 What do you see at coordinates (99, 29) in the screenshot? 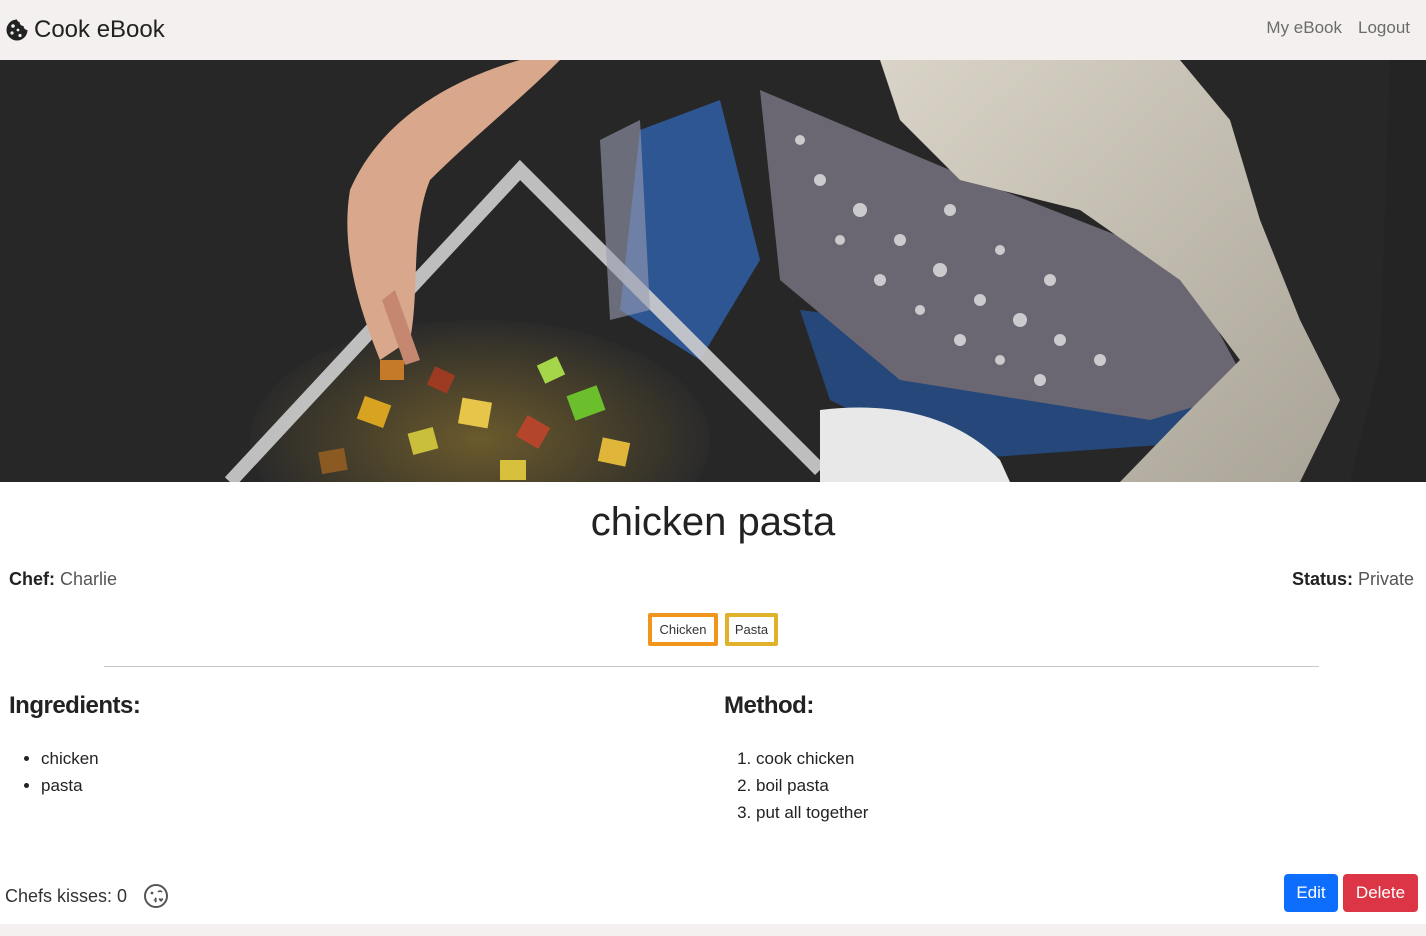
I see `brand-name: Cook eBook` at bounding box center [99, 29].